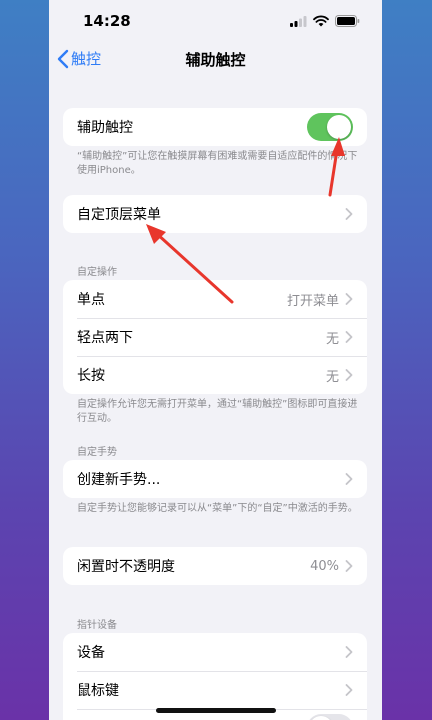 This screenshot has height=720, width=432. Describe the element at coordinates (91, 376) in the screenshot. I see `long-press-label: 长按` at that location.